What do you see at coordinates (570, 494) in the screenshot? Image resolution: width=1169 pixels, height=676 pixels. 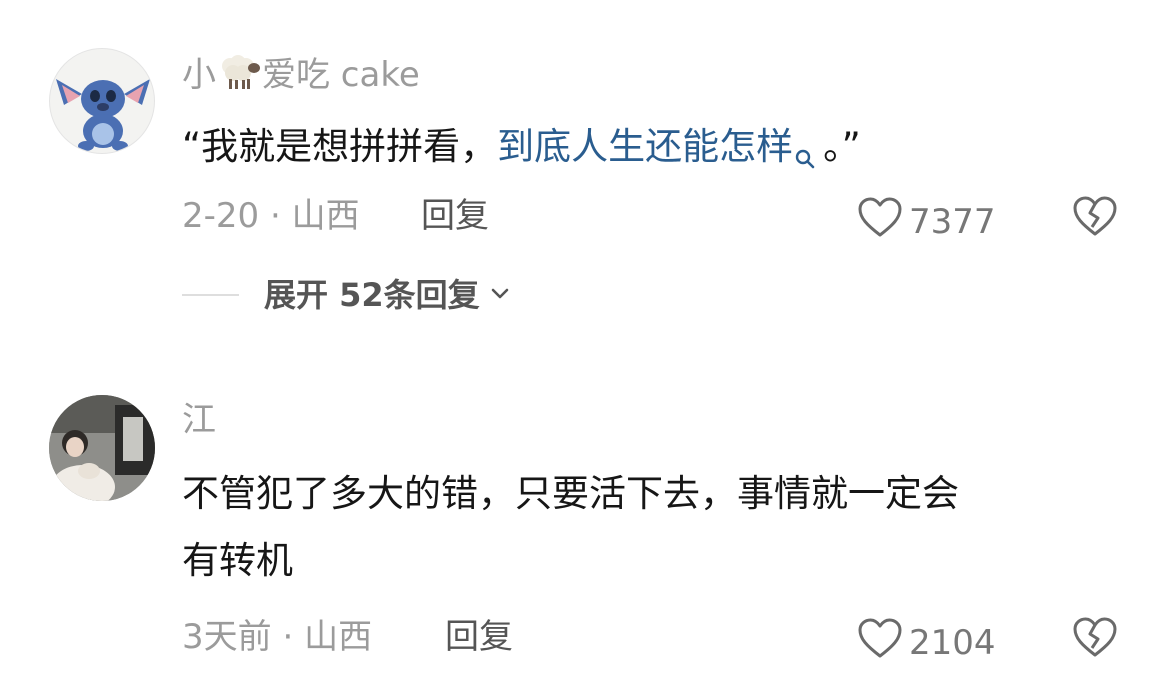 I see `comment-text: 不管犯了多大的错，只要活下去，事情就一定会` at bounding box center [570, 494].